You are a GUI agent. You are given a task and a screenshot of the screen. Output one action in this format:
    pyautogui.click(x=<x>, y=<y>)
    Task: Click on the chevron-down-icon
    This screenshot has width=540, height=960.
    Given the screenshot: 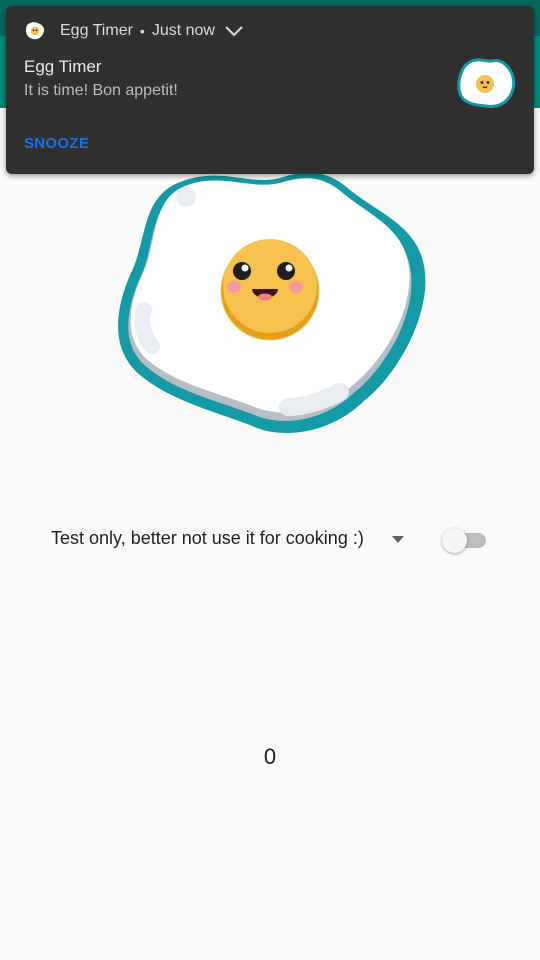 What is the action you would take?
    pyautogui.click(x=234, y=31)
    